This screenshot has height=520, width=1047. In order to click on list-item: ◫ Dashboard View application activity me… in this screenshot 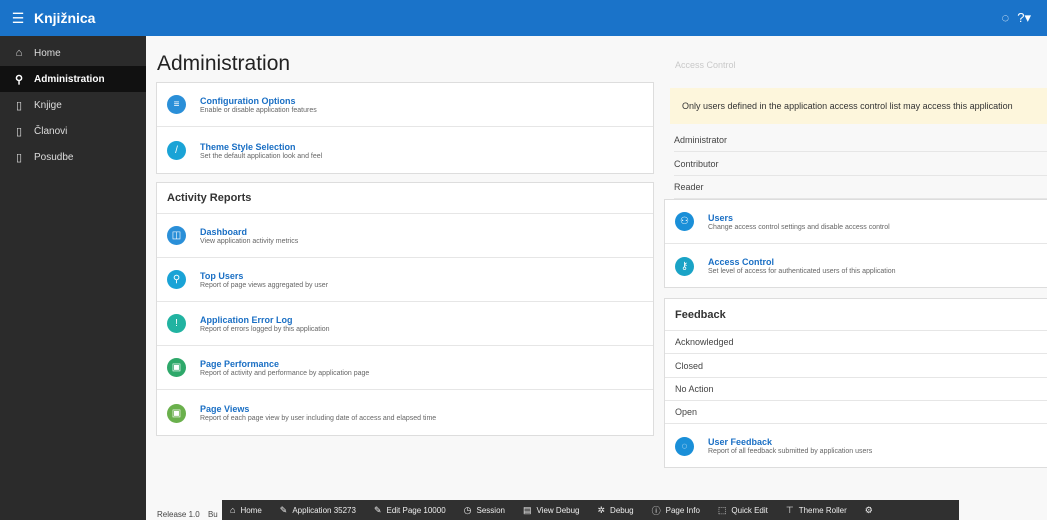, I will do `click(405, 236)`.